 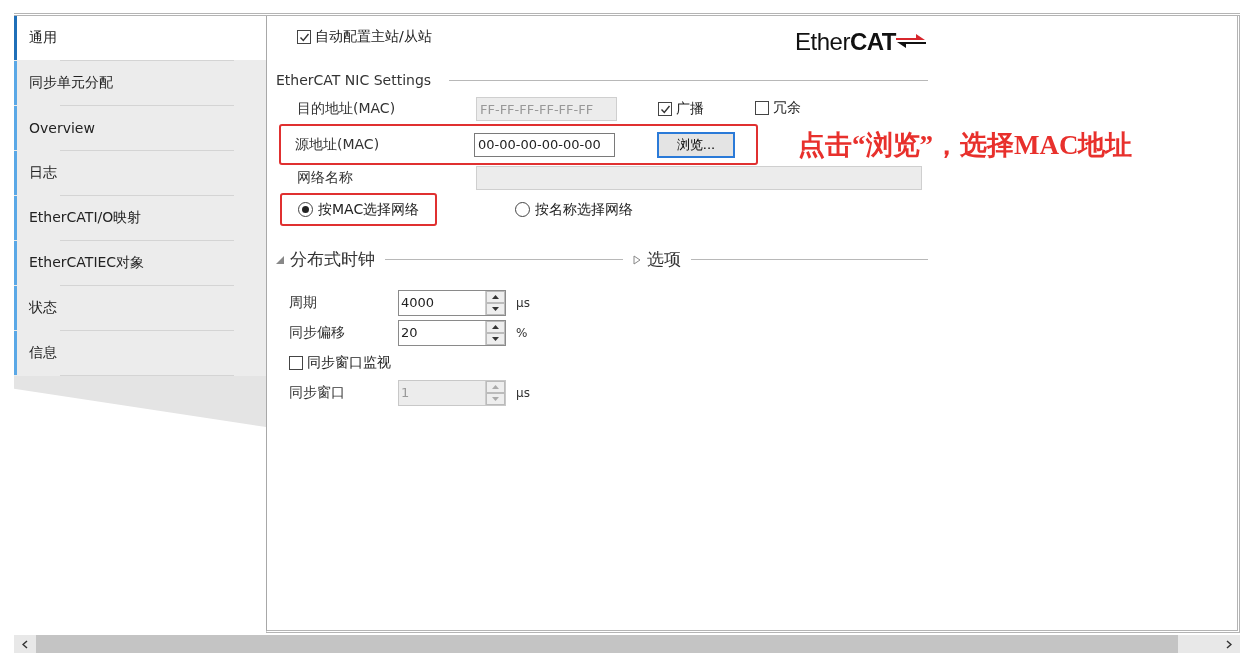 I want to click on field-label: 同步窗口, so click(x=317, y=393).